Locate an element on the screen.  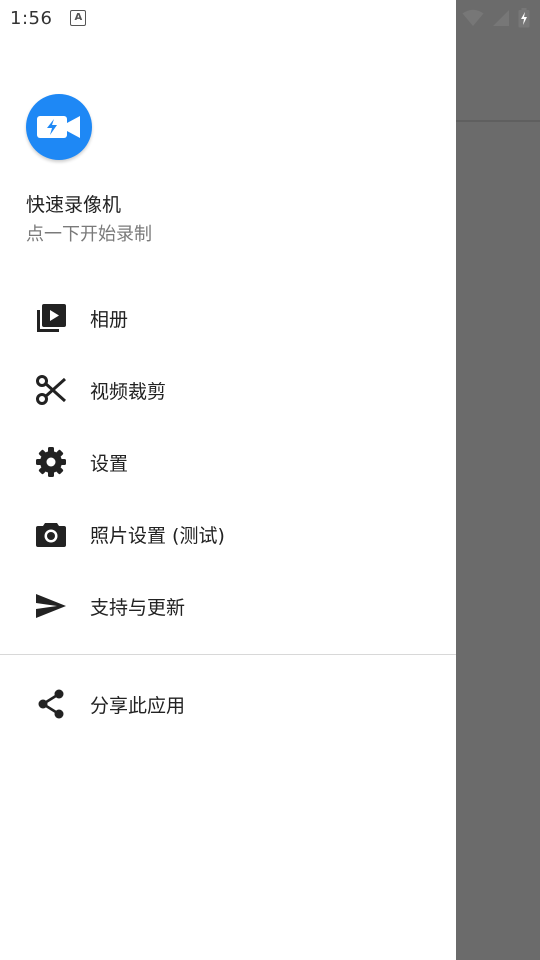
menu-item-video-trim: 视频裁剪 is located at coordinates (228, 390).